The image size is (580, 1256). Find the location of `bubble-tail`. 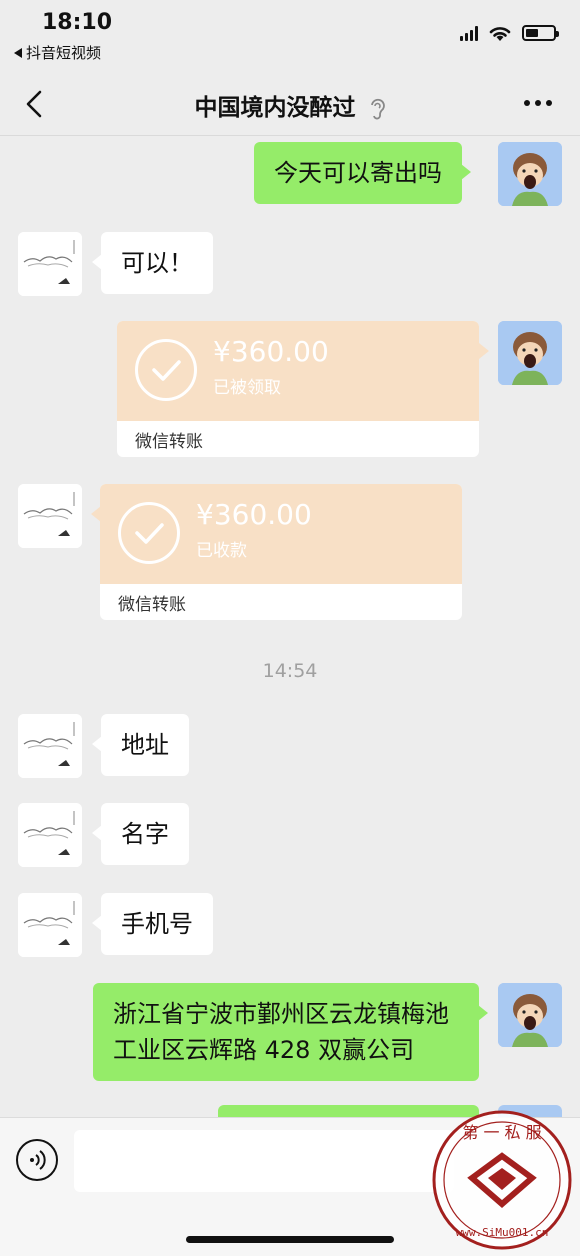

bubble-tail is located at coordinates (484, 351).